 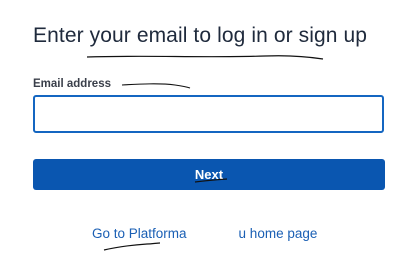 I want to click on pen-mark-label, so click(x=156, y=86).